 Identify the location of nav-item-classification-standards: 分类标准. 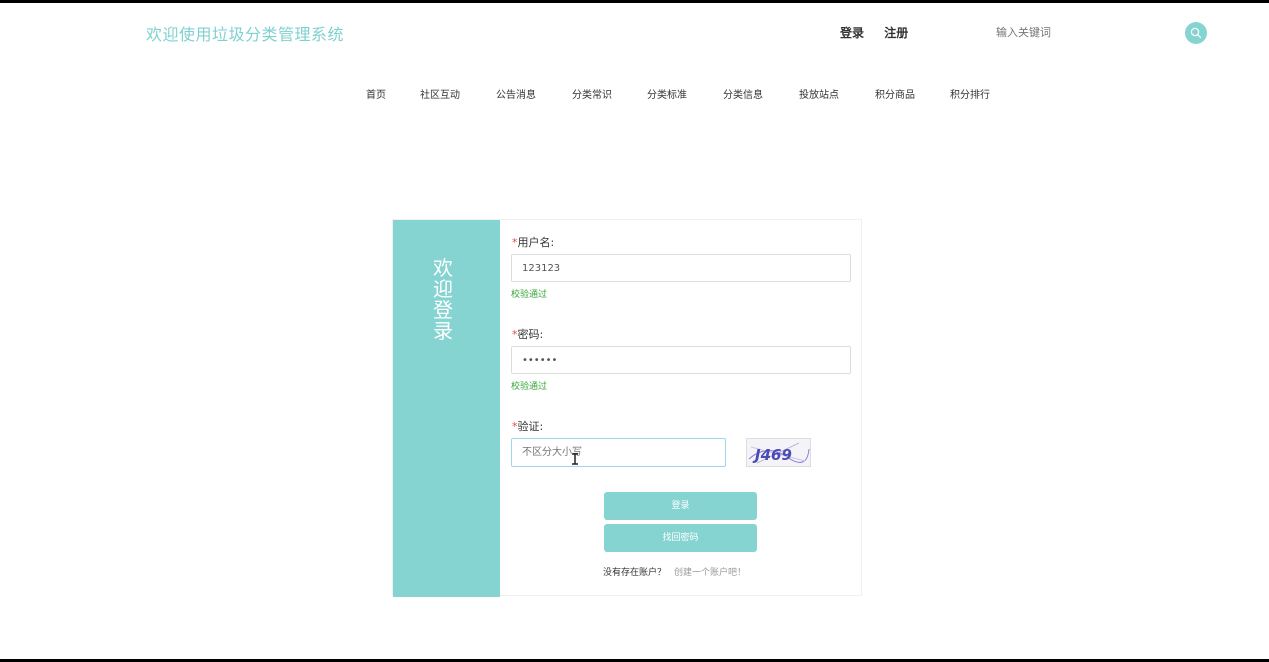
(667, 93).